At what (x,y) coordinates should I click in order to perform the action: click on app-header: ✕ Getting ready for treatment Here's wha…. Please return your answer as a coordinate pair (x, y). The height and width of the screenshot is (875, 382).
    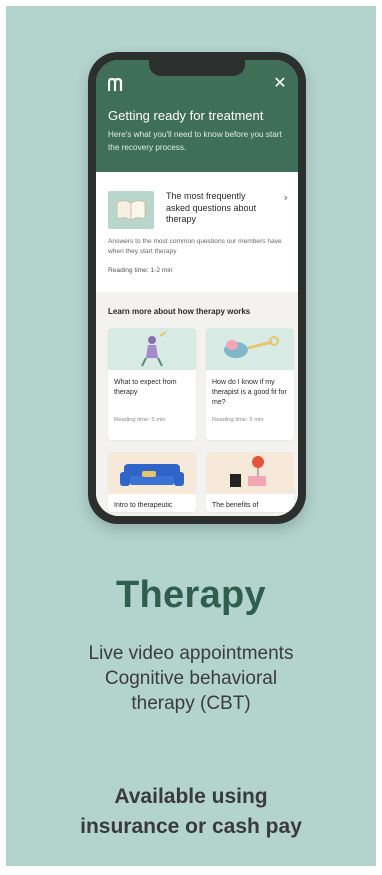
    Looking at the image, I should click on (197, 116).